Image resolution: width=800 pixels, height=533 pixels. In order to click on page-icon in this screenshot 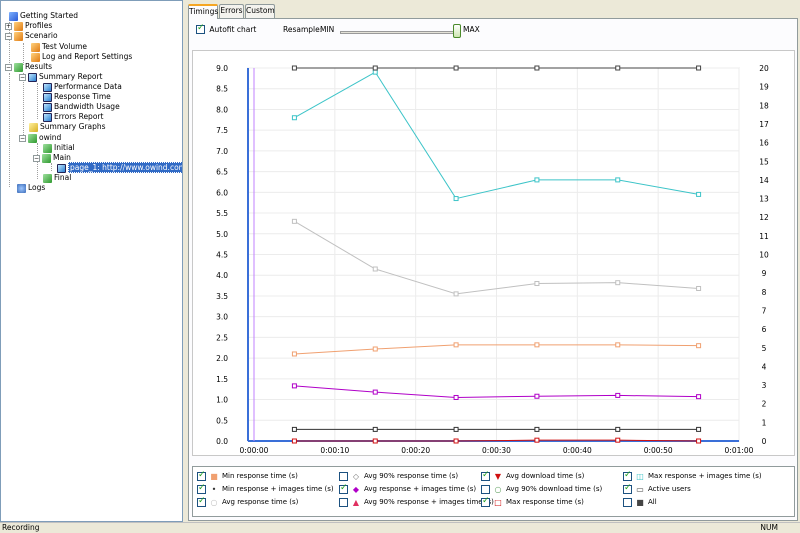, I will do `click(46, 158)`.